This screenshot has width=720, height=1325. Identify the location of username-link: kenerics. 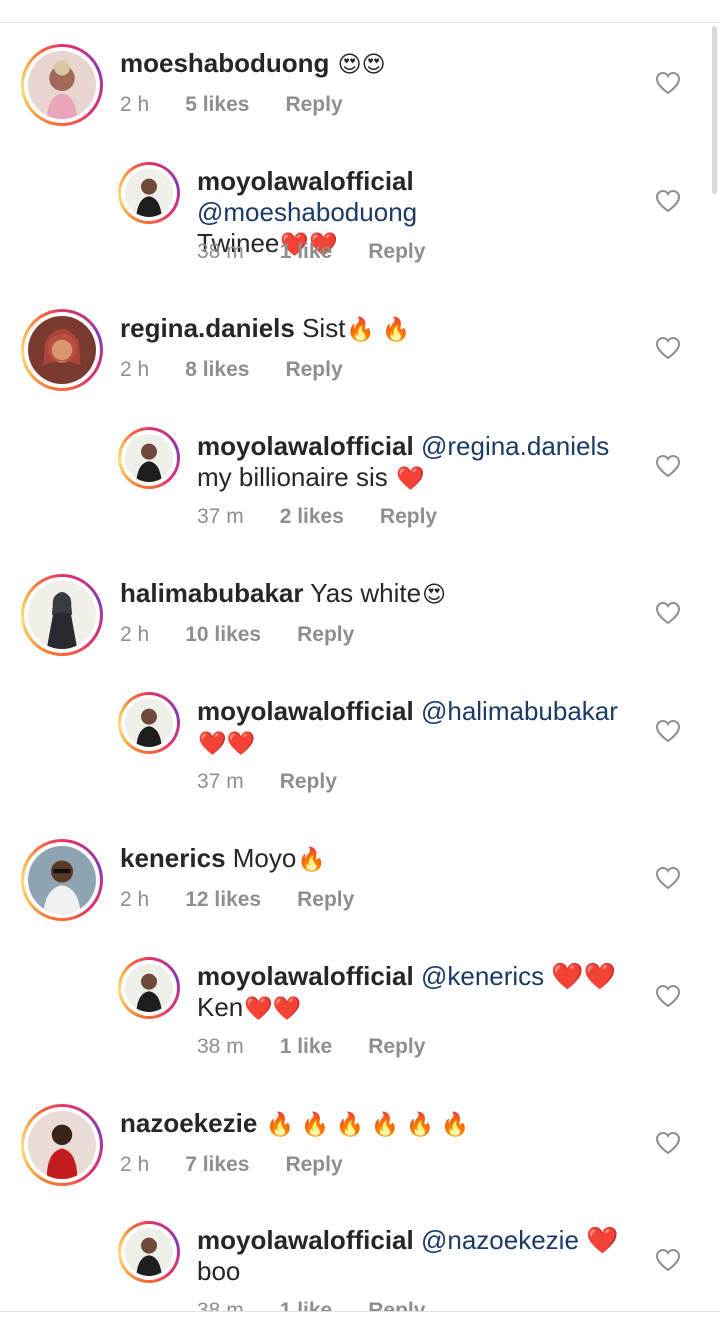
(173, 858).